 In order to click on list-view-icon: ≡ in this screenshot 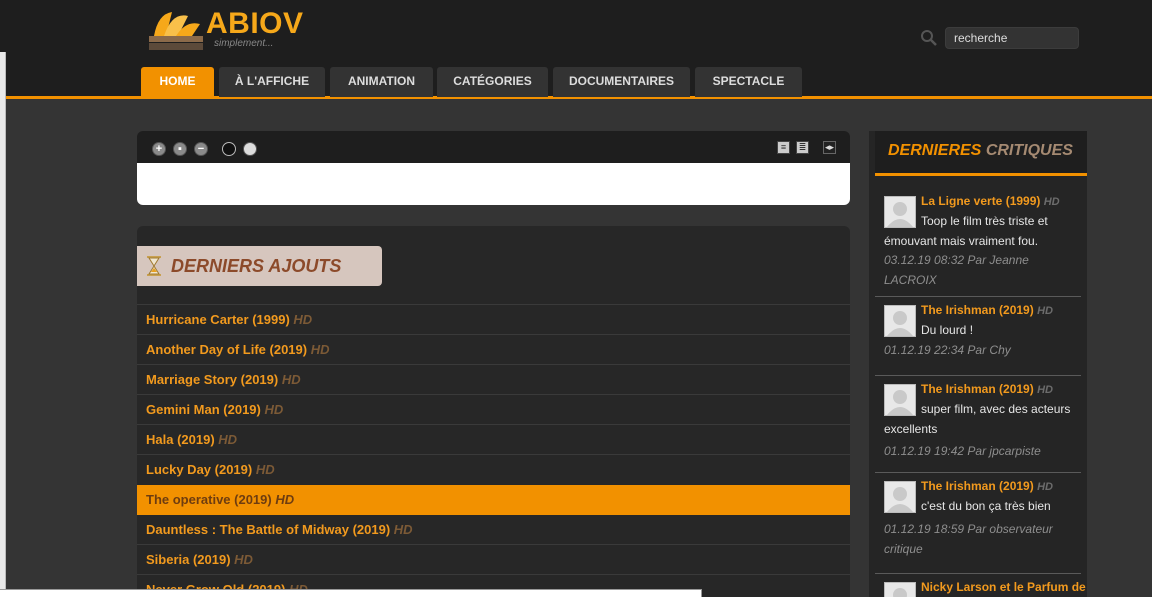, I will do `click(783, 147)`.